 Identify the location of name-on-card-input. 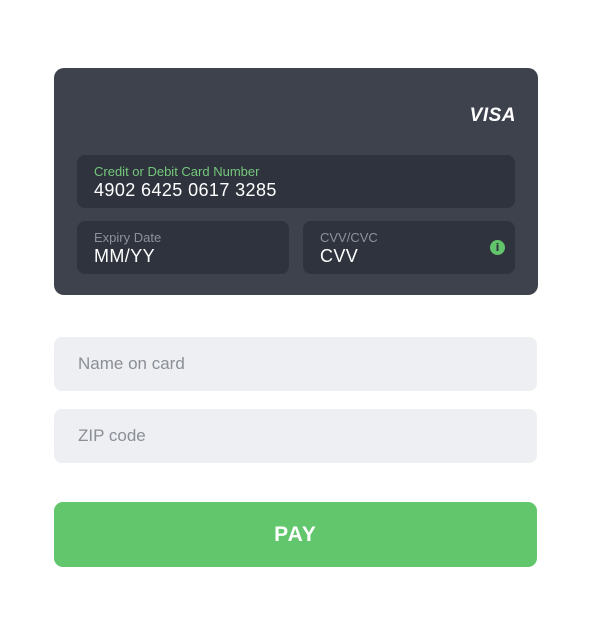
(295, 364).